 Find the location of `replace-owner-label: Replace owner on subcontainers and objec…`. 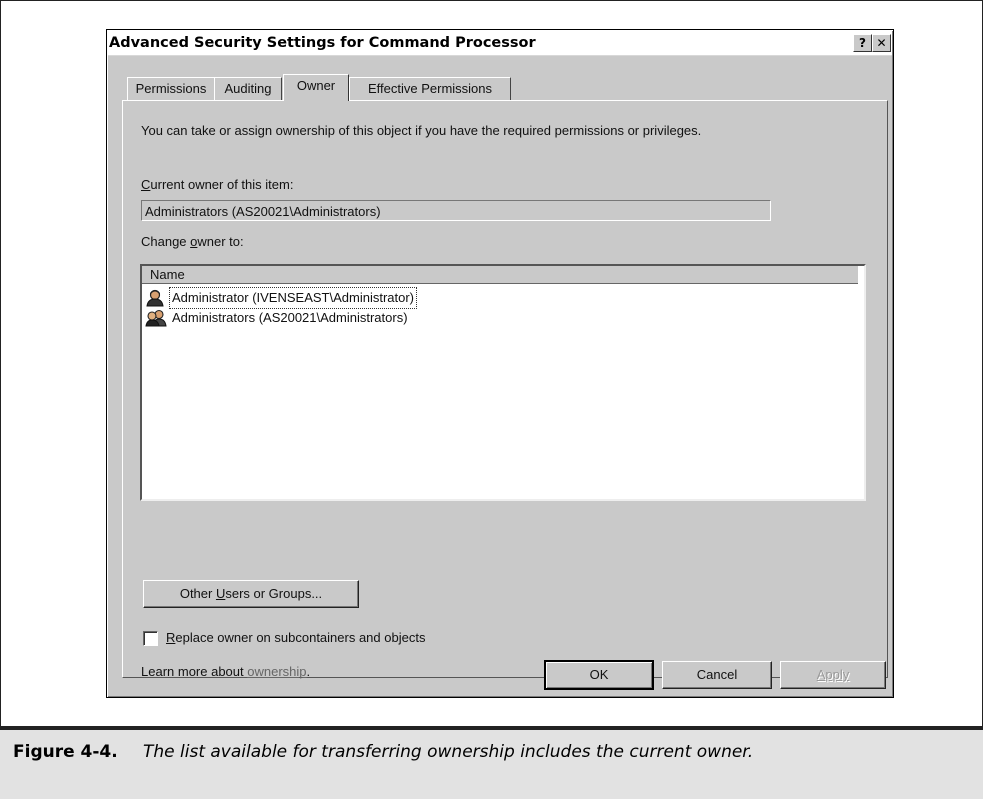

replace-owner-label: Replace owner on subcontainers and objec… is located at coordinates (295, 637).